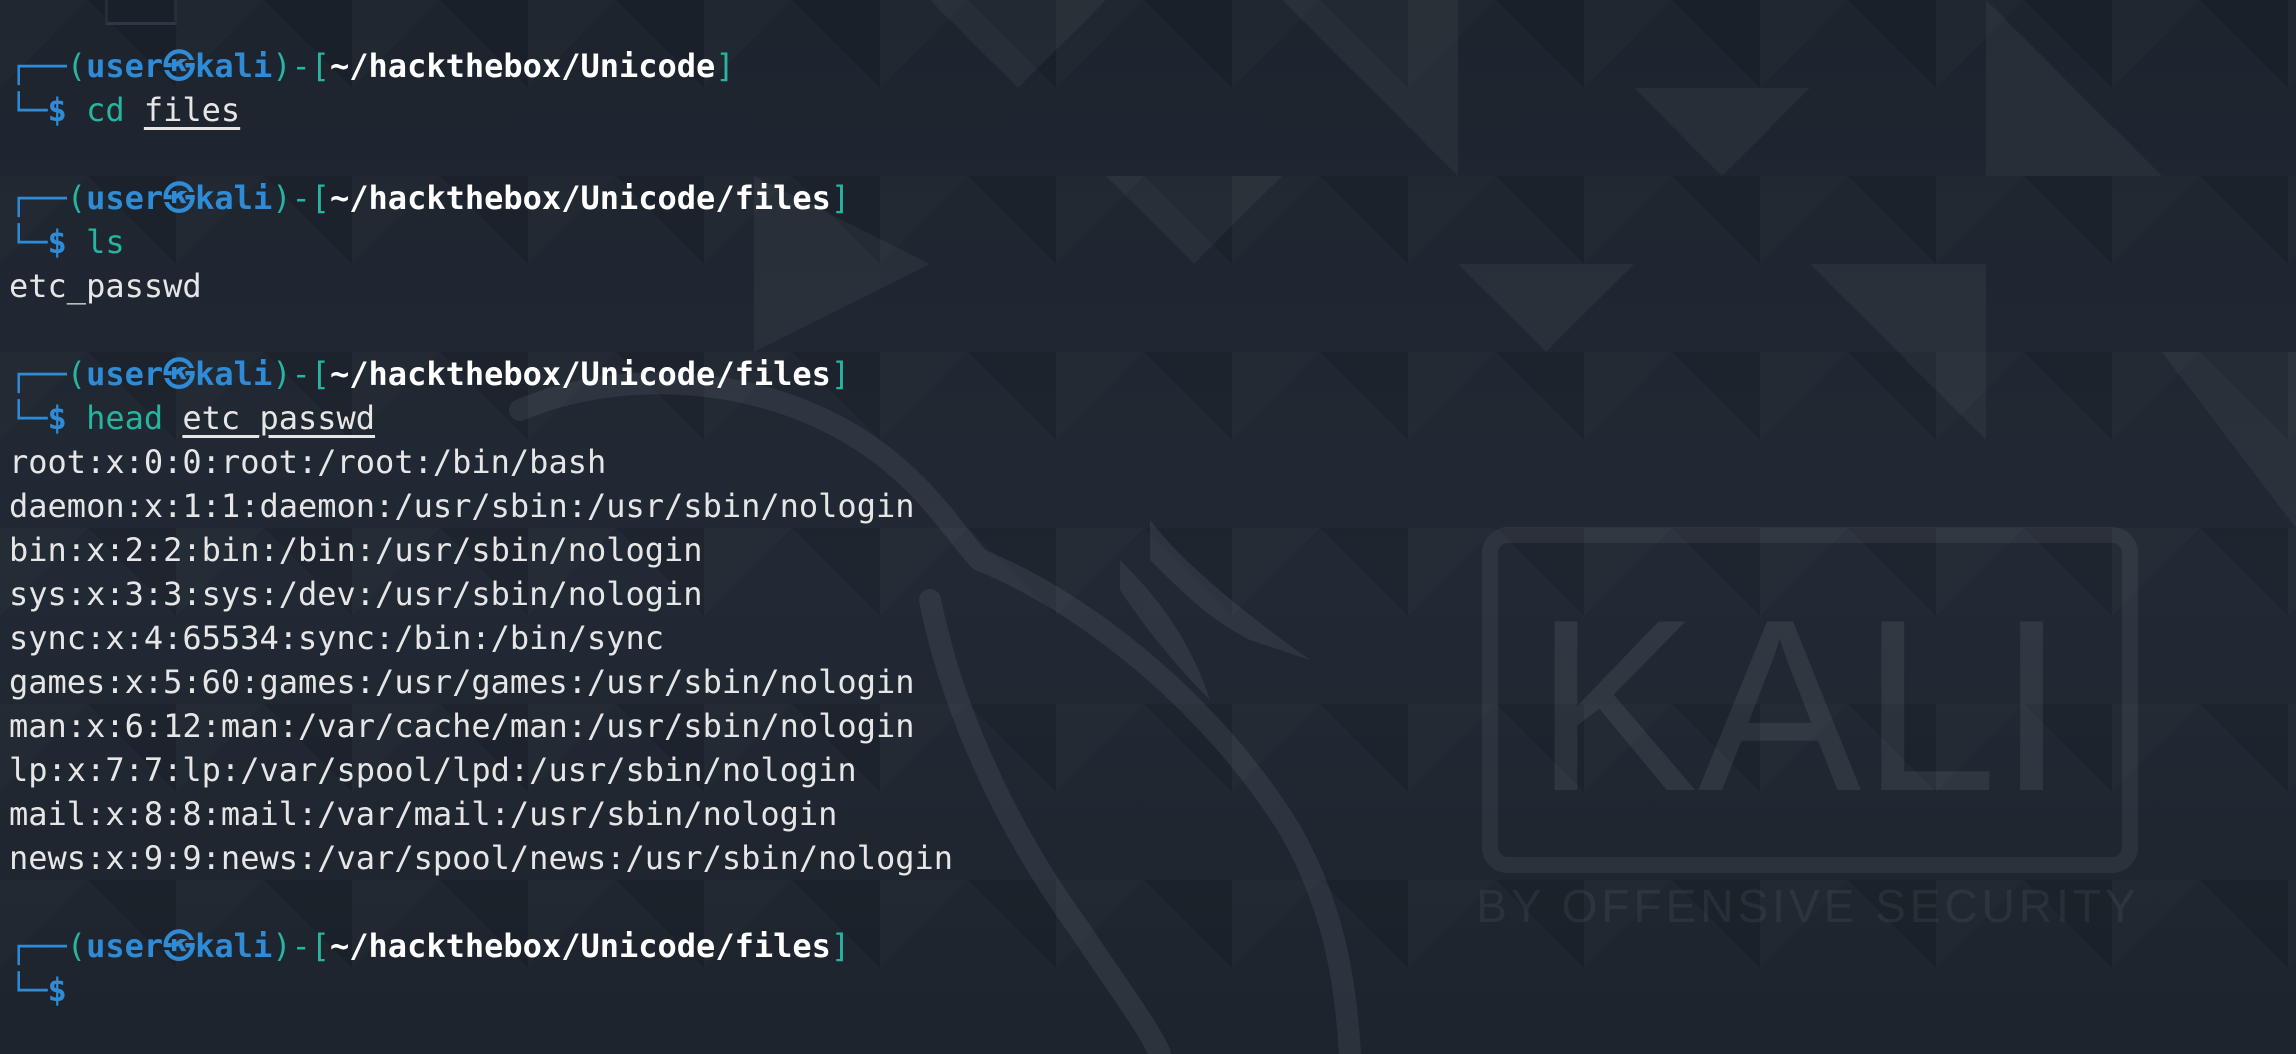  I want to click on output-text: sync:x:4:65534:sync:/bin:/bin/sync, so click(337, 638).